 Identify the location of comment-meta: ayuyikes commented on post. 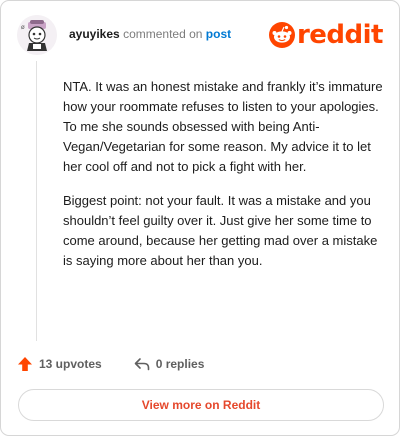
(150, 34).